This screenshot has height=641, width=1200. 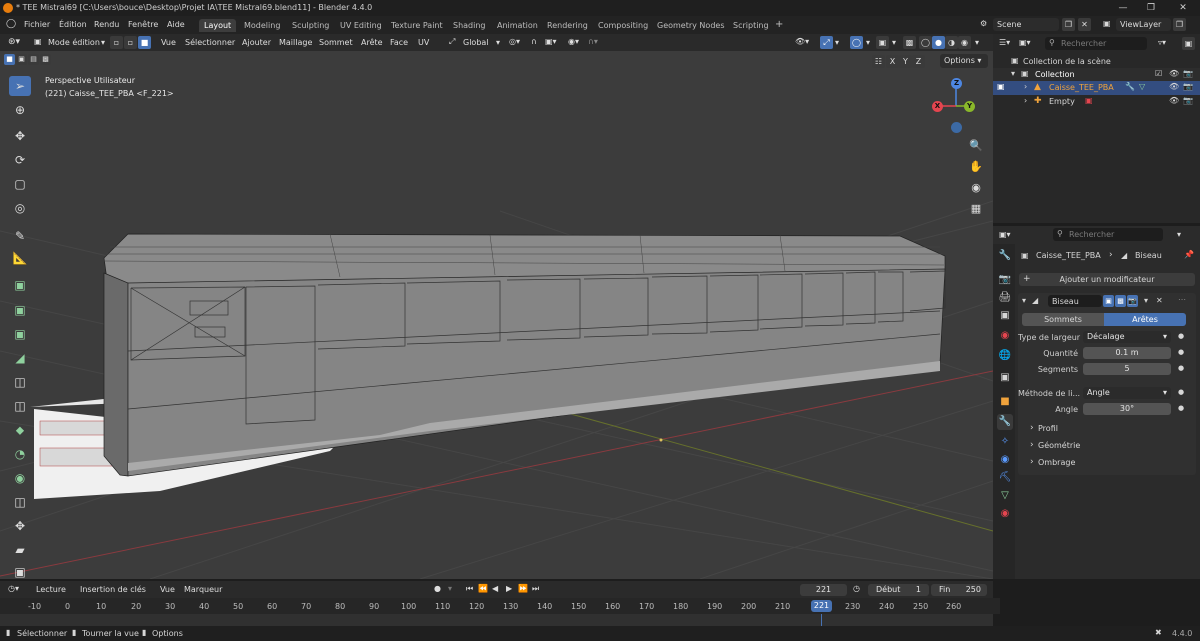 I want to click on add-modifier-button: + Ajouter un modificateur, so click(x=1107, y=279).